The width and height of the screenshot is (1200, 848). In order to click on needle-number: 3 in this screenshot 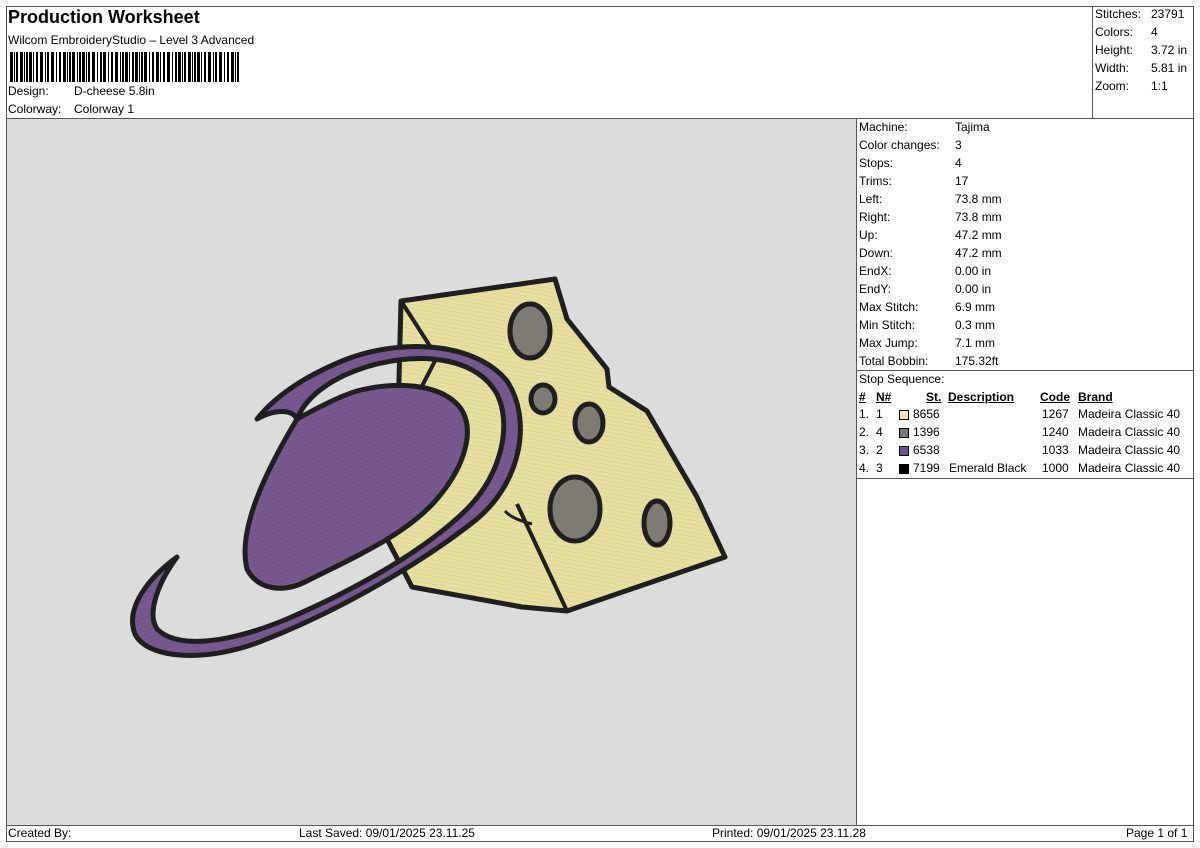, I will do `click(879, 468)`.